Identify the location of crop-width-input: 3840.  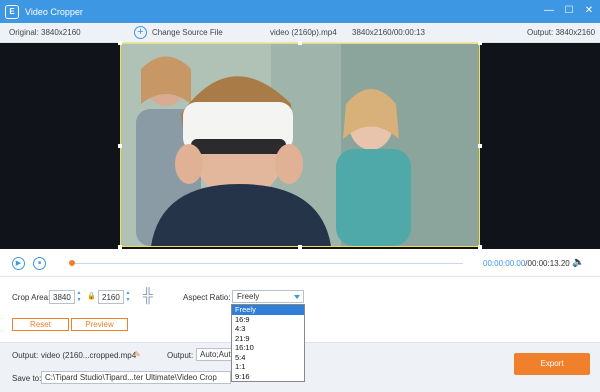
(62, 297).